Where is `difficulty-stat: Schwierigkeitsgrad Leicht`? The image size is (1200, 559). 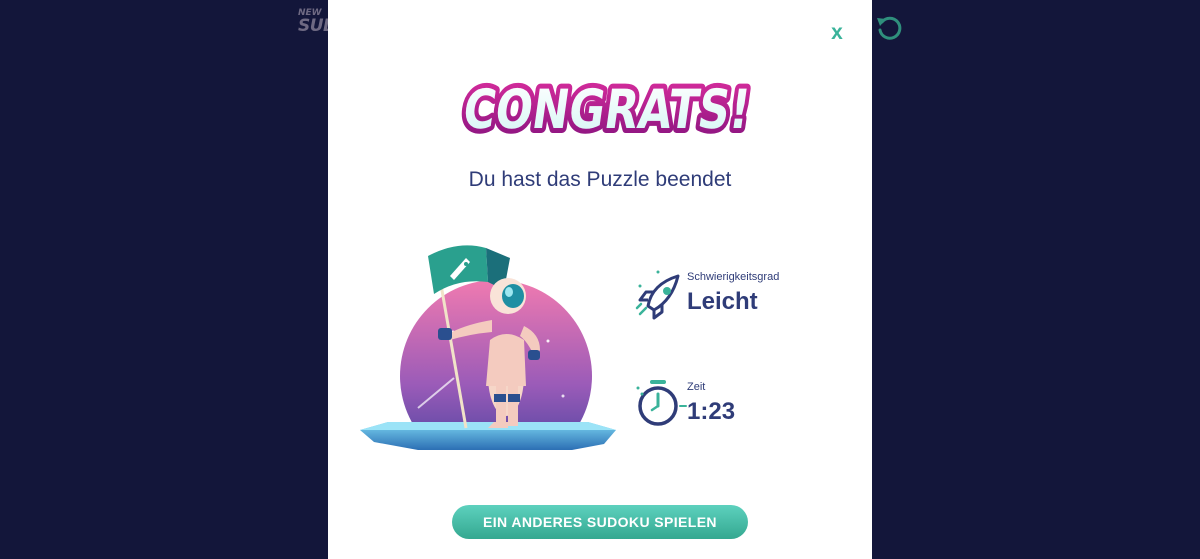
difficulty-stat: Schwierigkeitsgrad Leicht is located at coordinates (744, 296).